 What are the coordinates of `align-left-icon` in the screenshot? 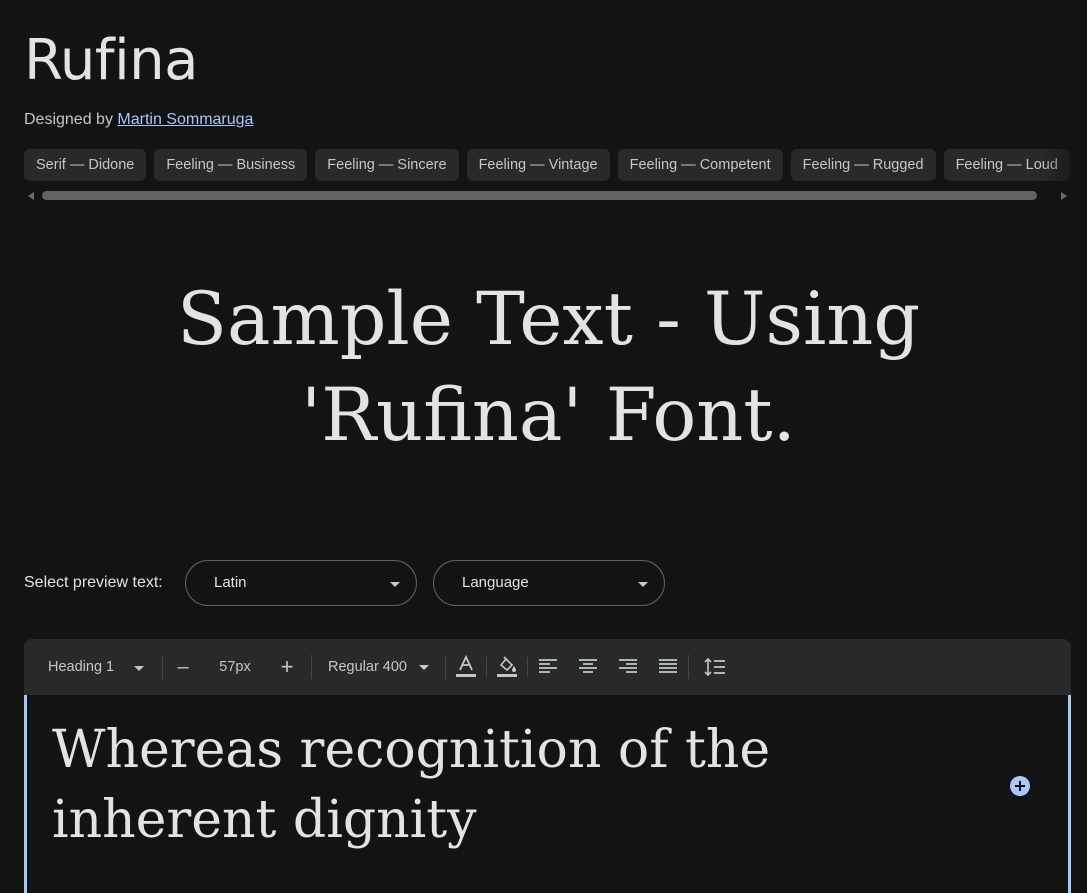 It's located at (548, 667).